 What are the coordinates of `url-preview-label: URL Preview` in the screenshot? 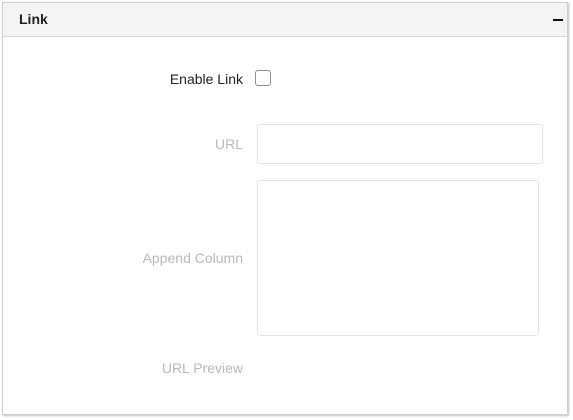 It's located at (202, 368).